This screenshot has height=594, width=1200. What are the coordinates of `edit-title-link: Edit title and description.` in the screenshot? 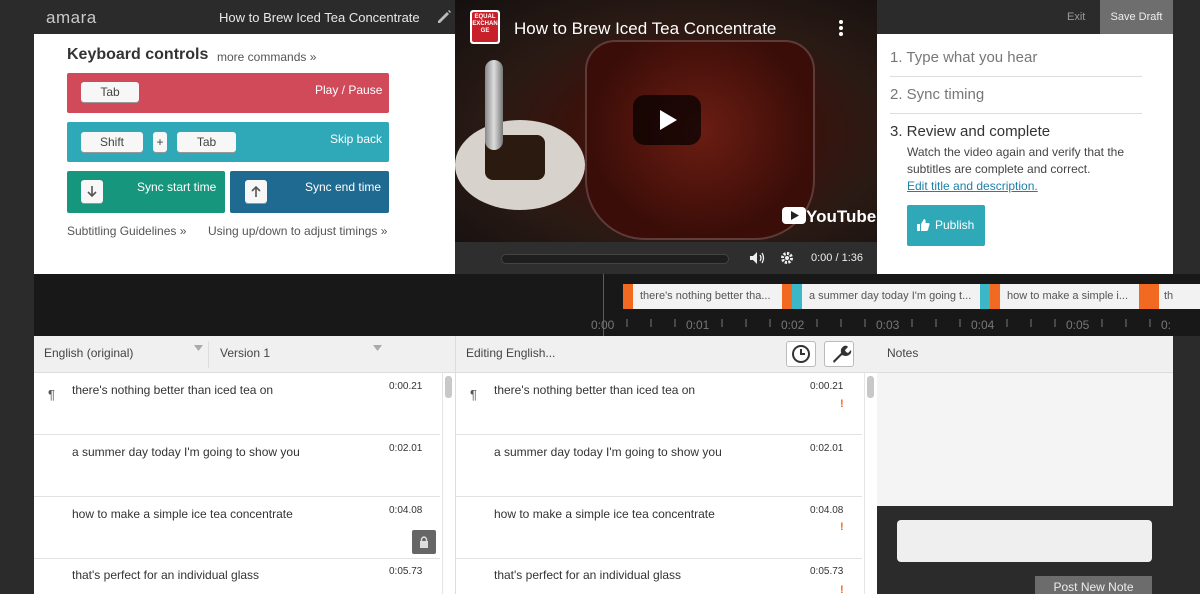 It's located at (972, 186).